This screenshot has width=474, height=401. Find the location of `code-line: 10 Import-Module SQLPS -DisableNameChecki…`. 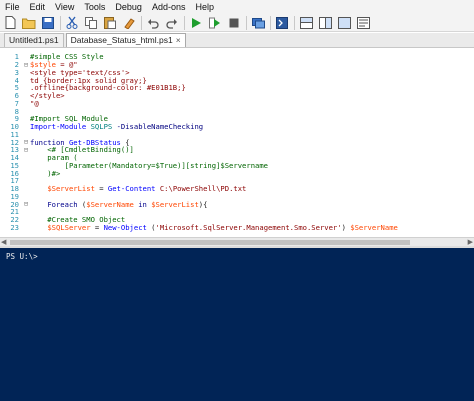

code-line: 10 Import-Module SQLPS -DisableNameChecki… is located at coordinates (237, 127).